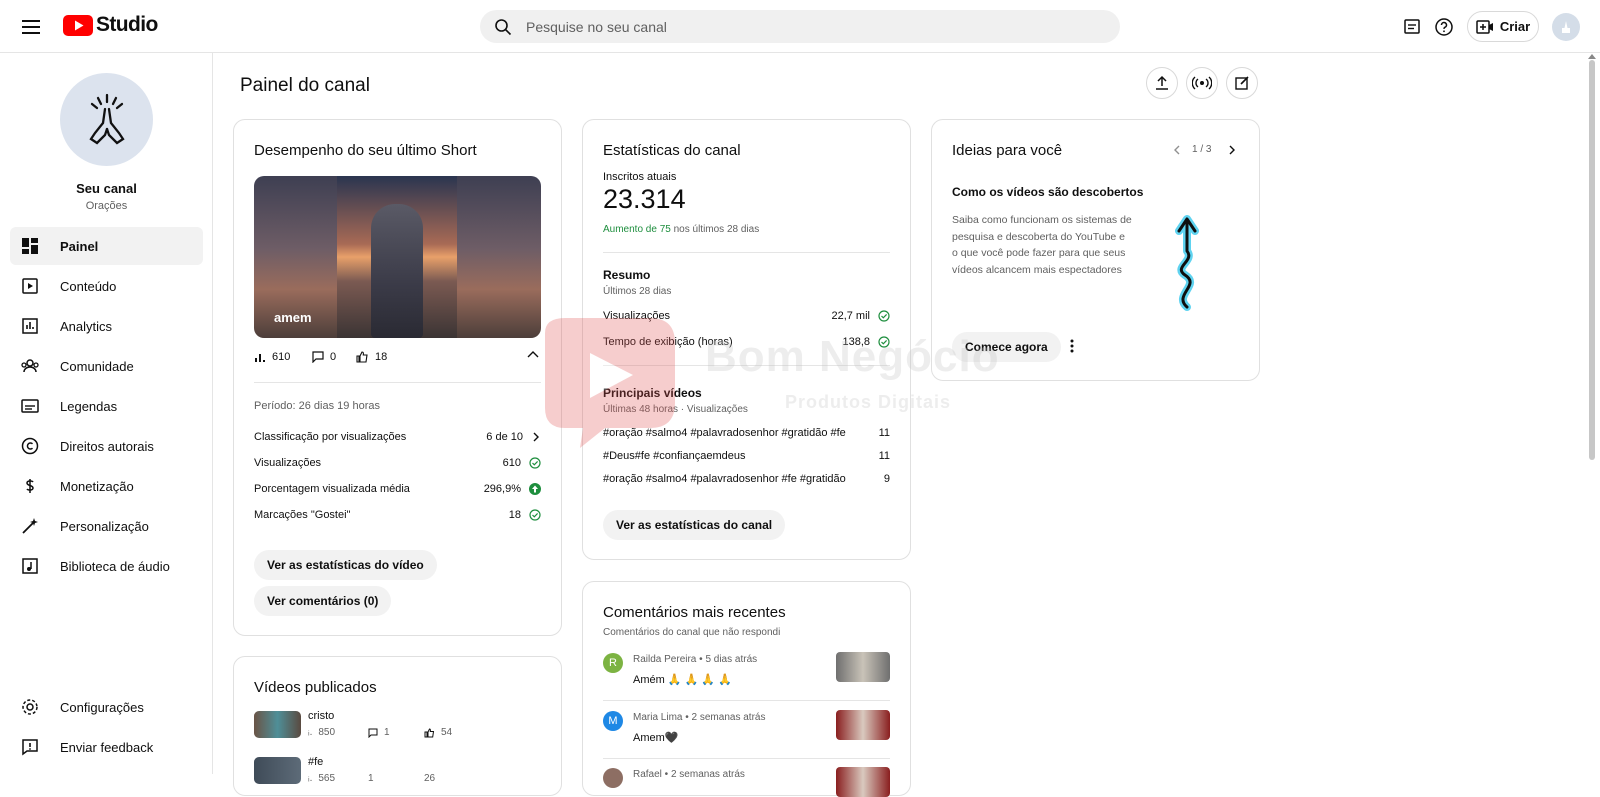  I want to click on help-icon, so click(1444, 27).